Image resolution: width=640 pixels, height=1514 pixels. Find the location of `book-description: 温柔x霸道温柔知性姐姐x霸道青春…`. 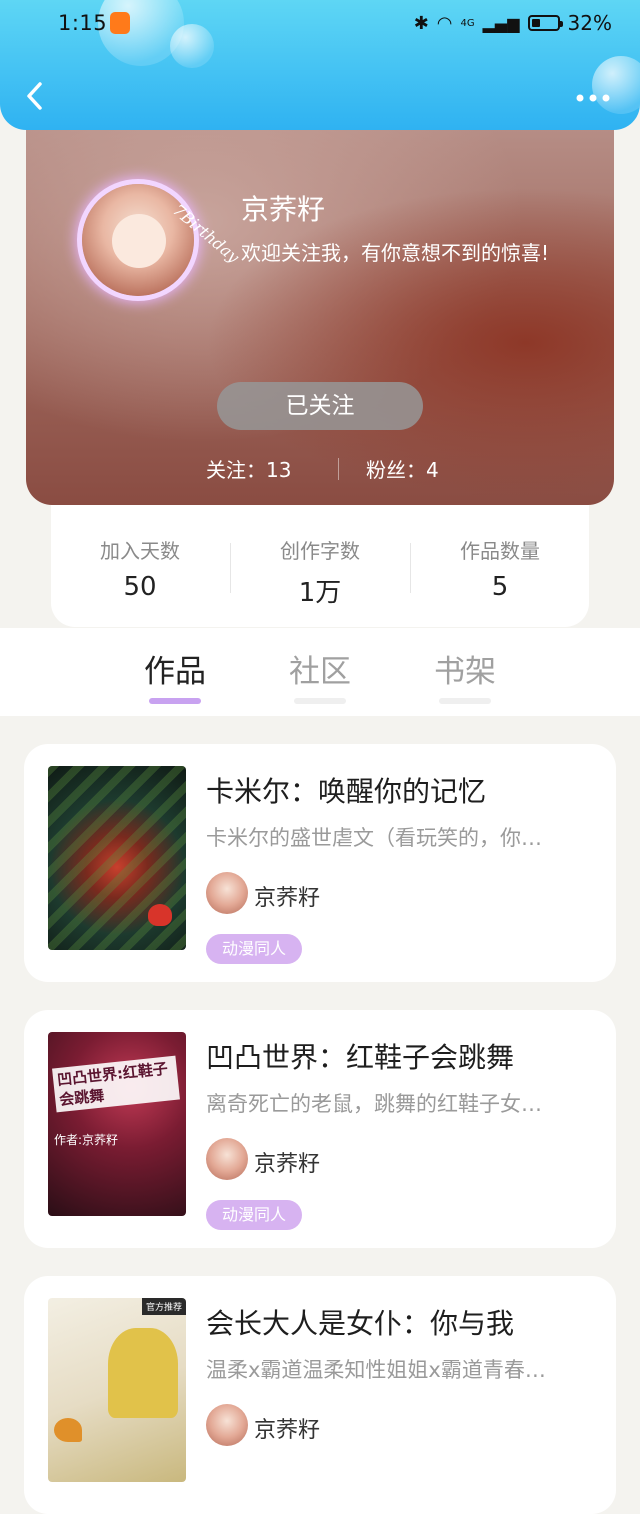

book-description: 温柔x霸道温柔知性姐姐x霸道青春… is located at coordinates (376, 1370).